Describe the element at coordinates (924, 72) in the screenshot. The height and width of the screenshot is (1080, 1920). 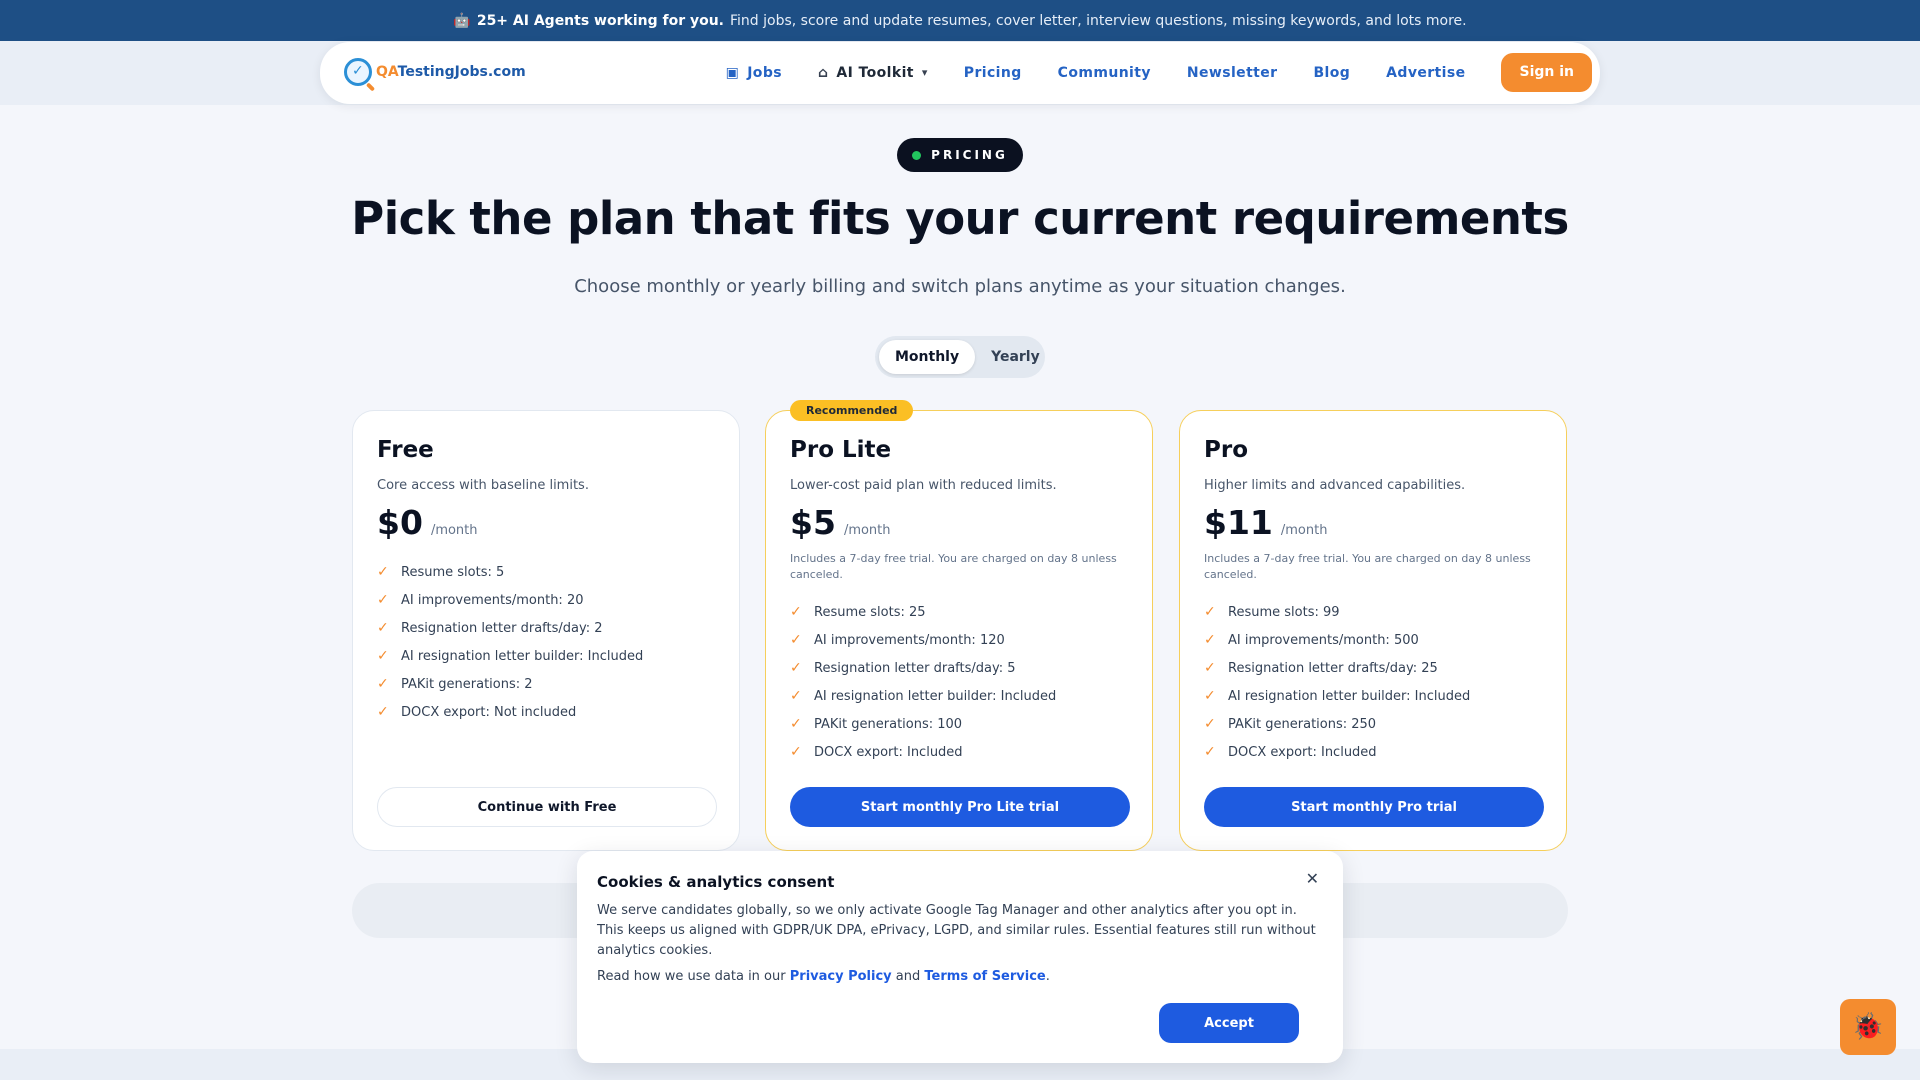
I see `chevron-down-icon: ▾` at that location.